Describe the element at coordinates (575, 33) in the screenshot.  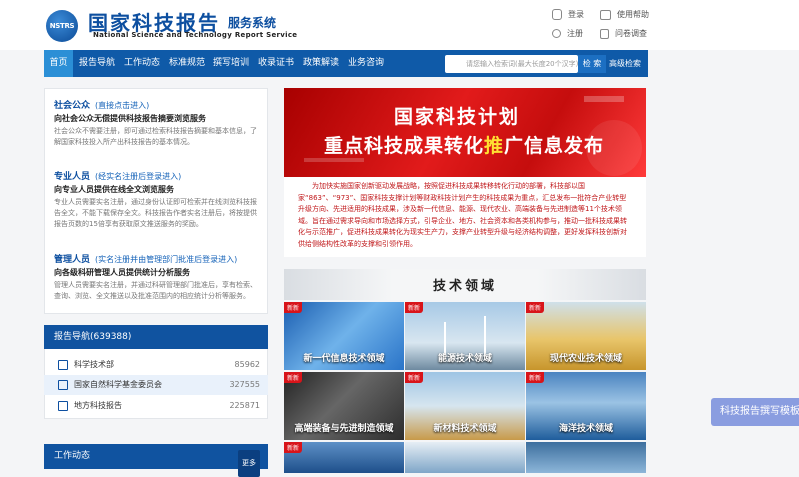
I see `register-label: 注册` at that location.